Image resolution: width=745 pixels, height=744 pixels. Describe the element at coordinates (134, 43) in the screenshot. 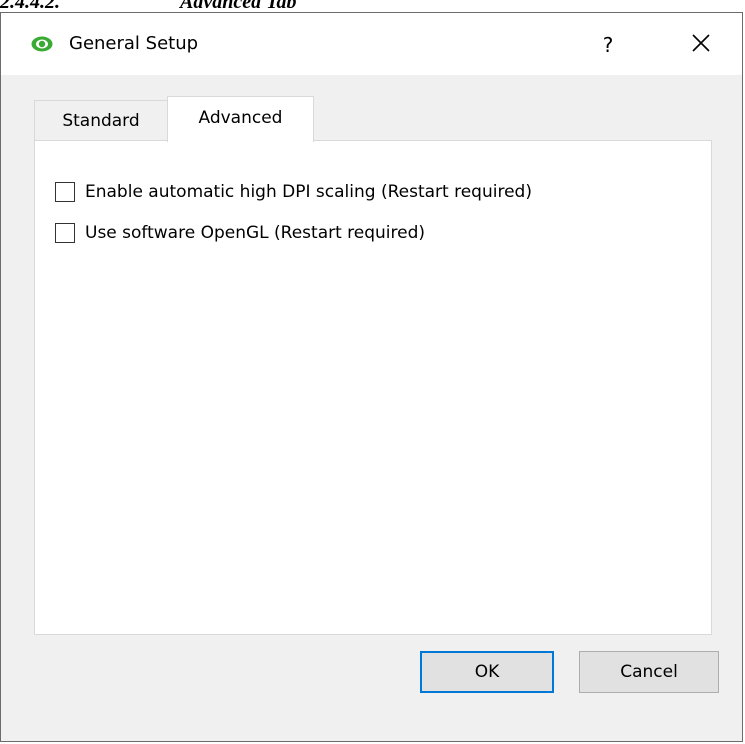

I see `dialog-title: General Setup` at that location.